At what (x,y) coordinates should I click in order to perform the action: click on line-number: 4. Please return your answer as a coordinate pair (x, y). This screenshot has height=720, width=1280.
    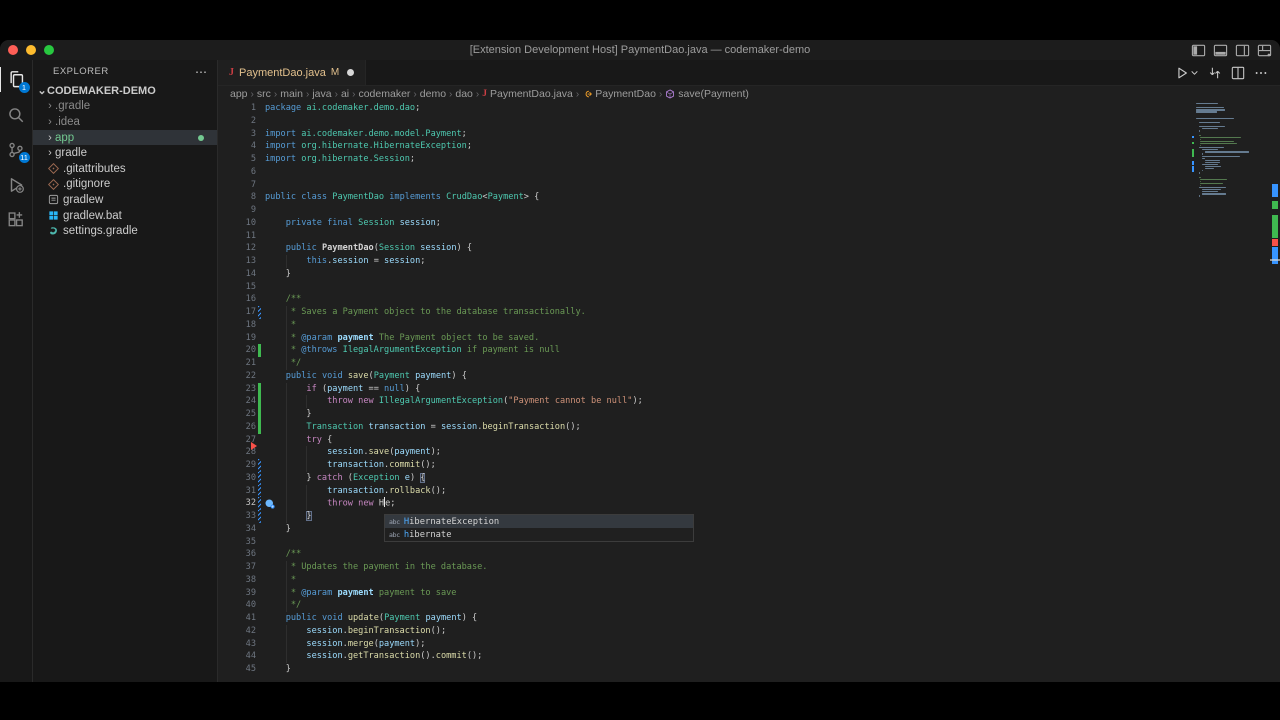
    Looking at the image, I should click on (237, 146).